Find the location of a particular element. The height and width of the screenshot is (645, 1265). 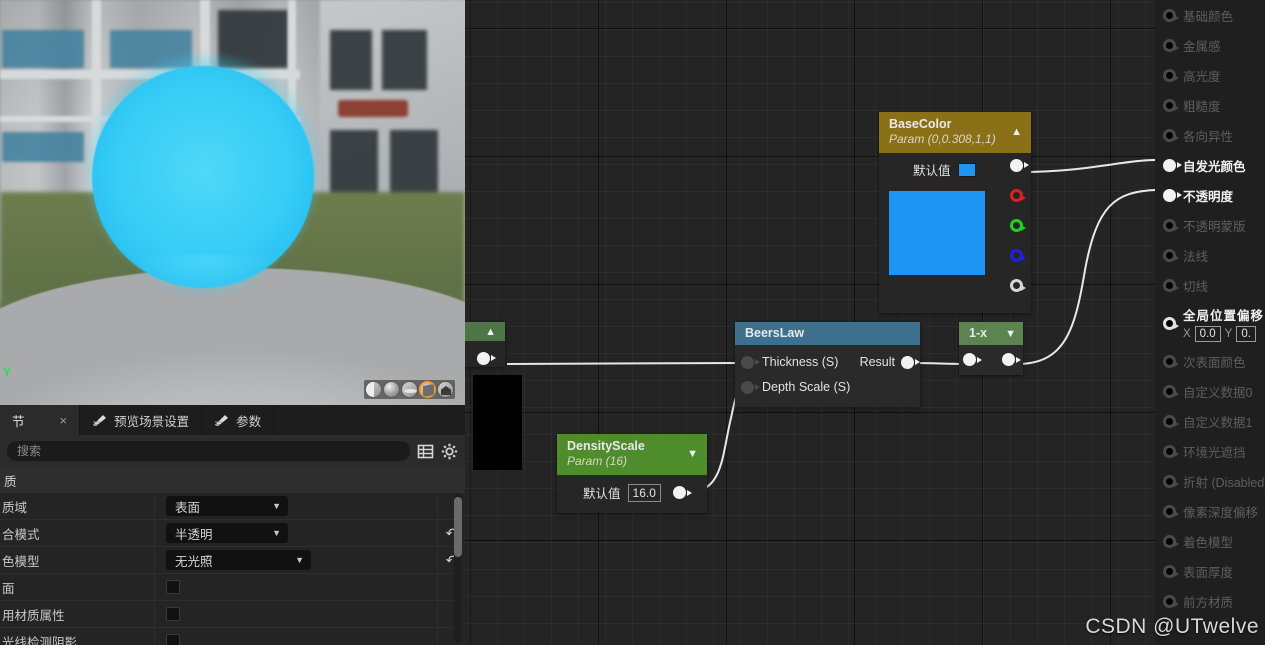

output-pin-a is located at coordinates (1018, 285).